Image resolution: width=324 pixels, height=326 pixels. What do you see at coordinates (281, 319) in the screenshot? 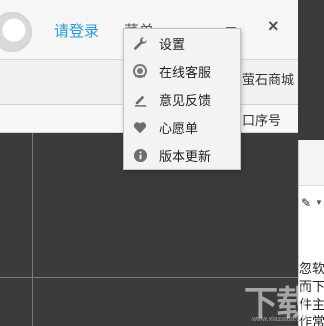
I see `watermark-url: www.xiazaiba.com` at bounding box center [281, 319].